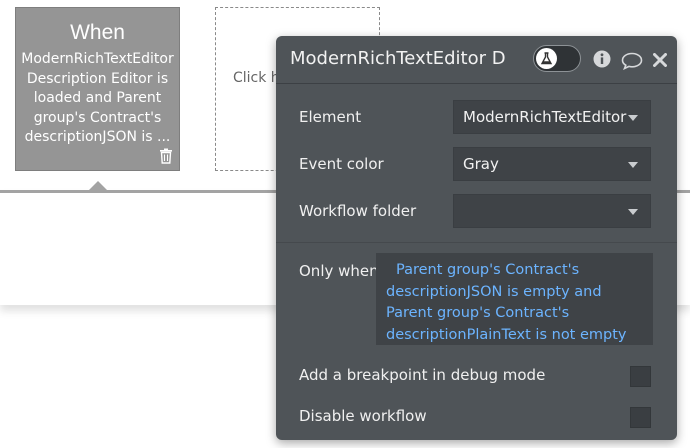 The height and width of the screenshot is (448, 690). What do you see at coordinates (97, 32) in the screenshot?
I see `event-title: When` at bounding box center [97, 32].